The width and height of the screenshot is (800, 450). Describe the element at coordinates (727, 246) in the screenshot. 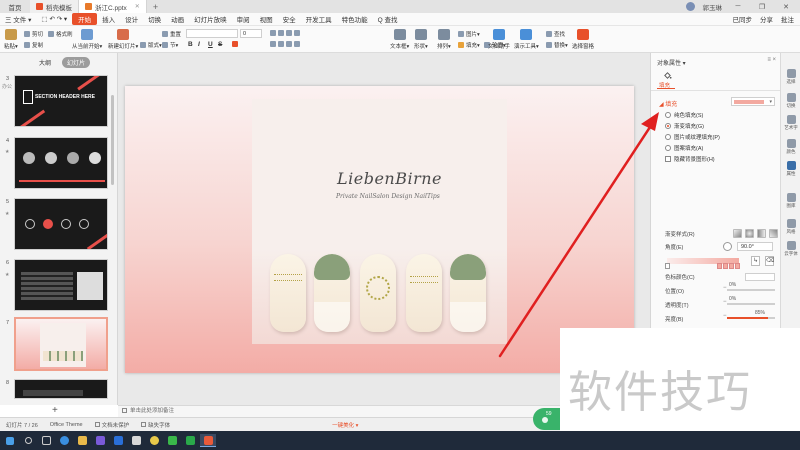

I see `angle-dial` at that location.